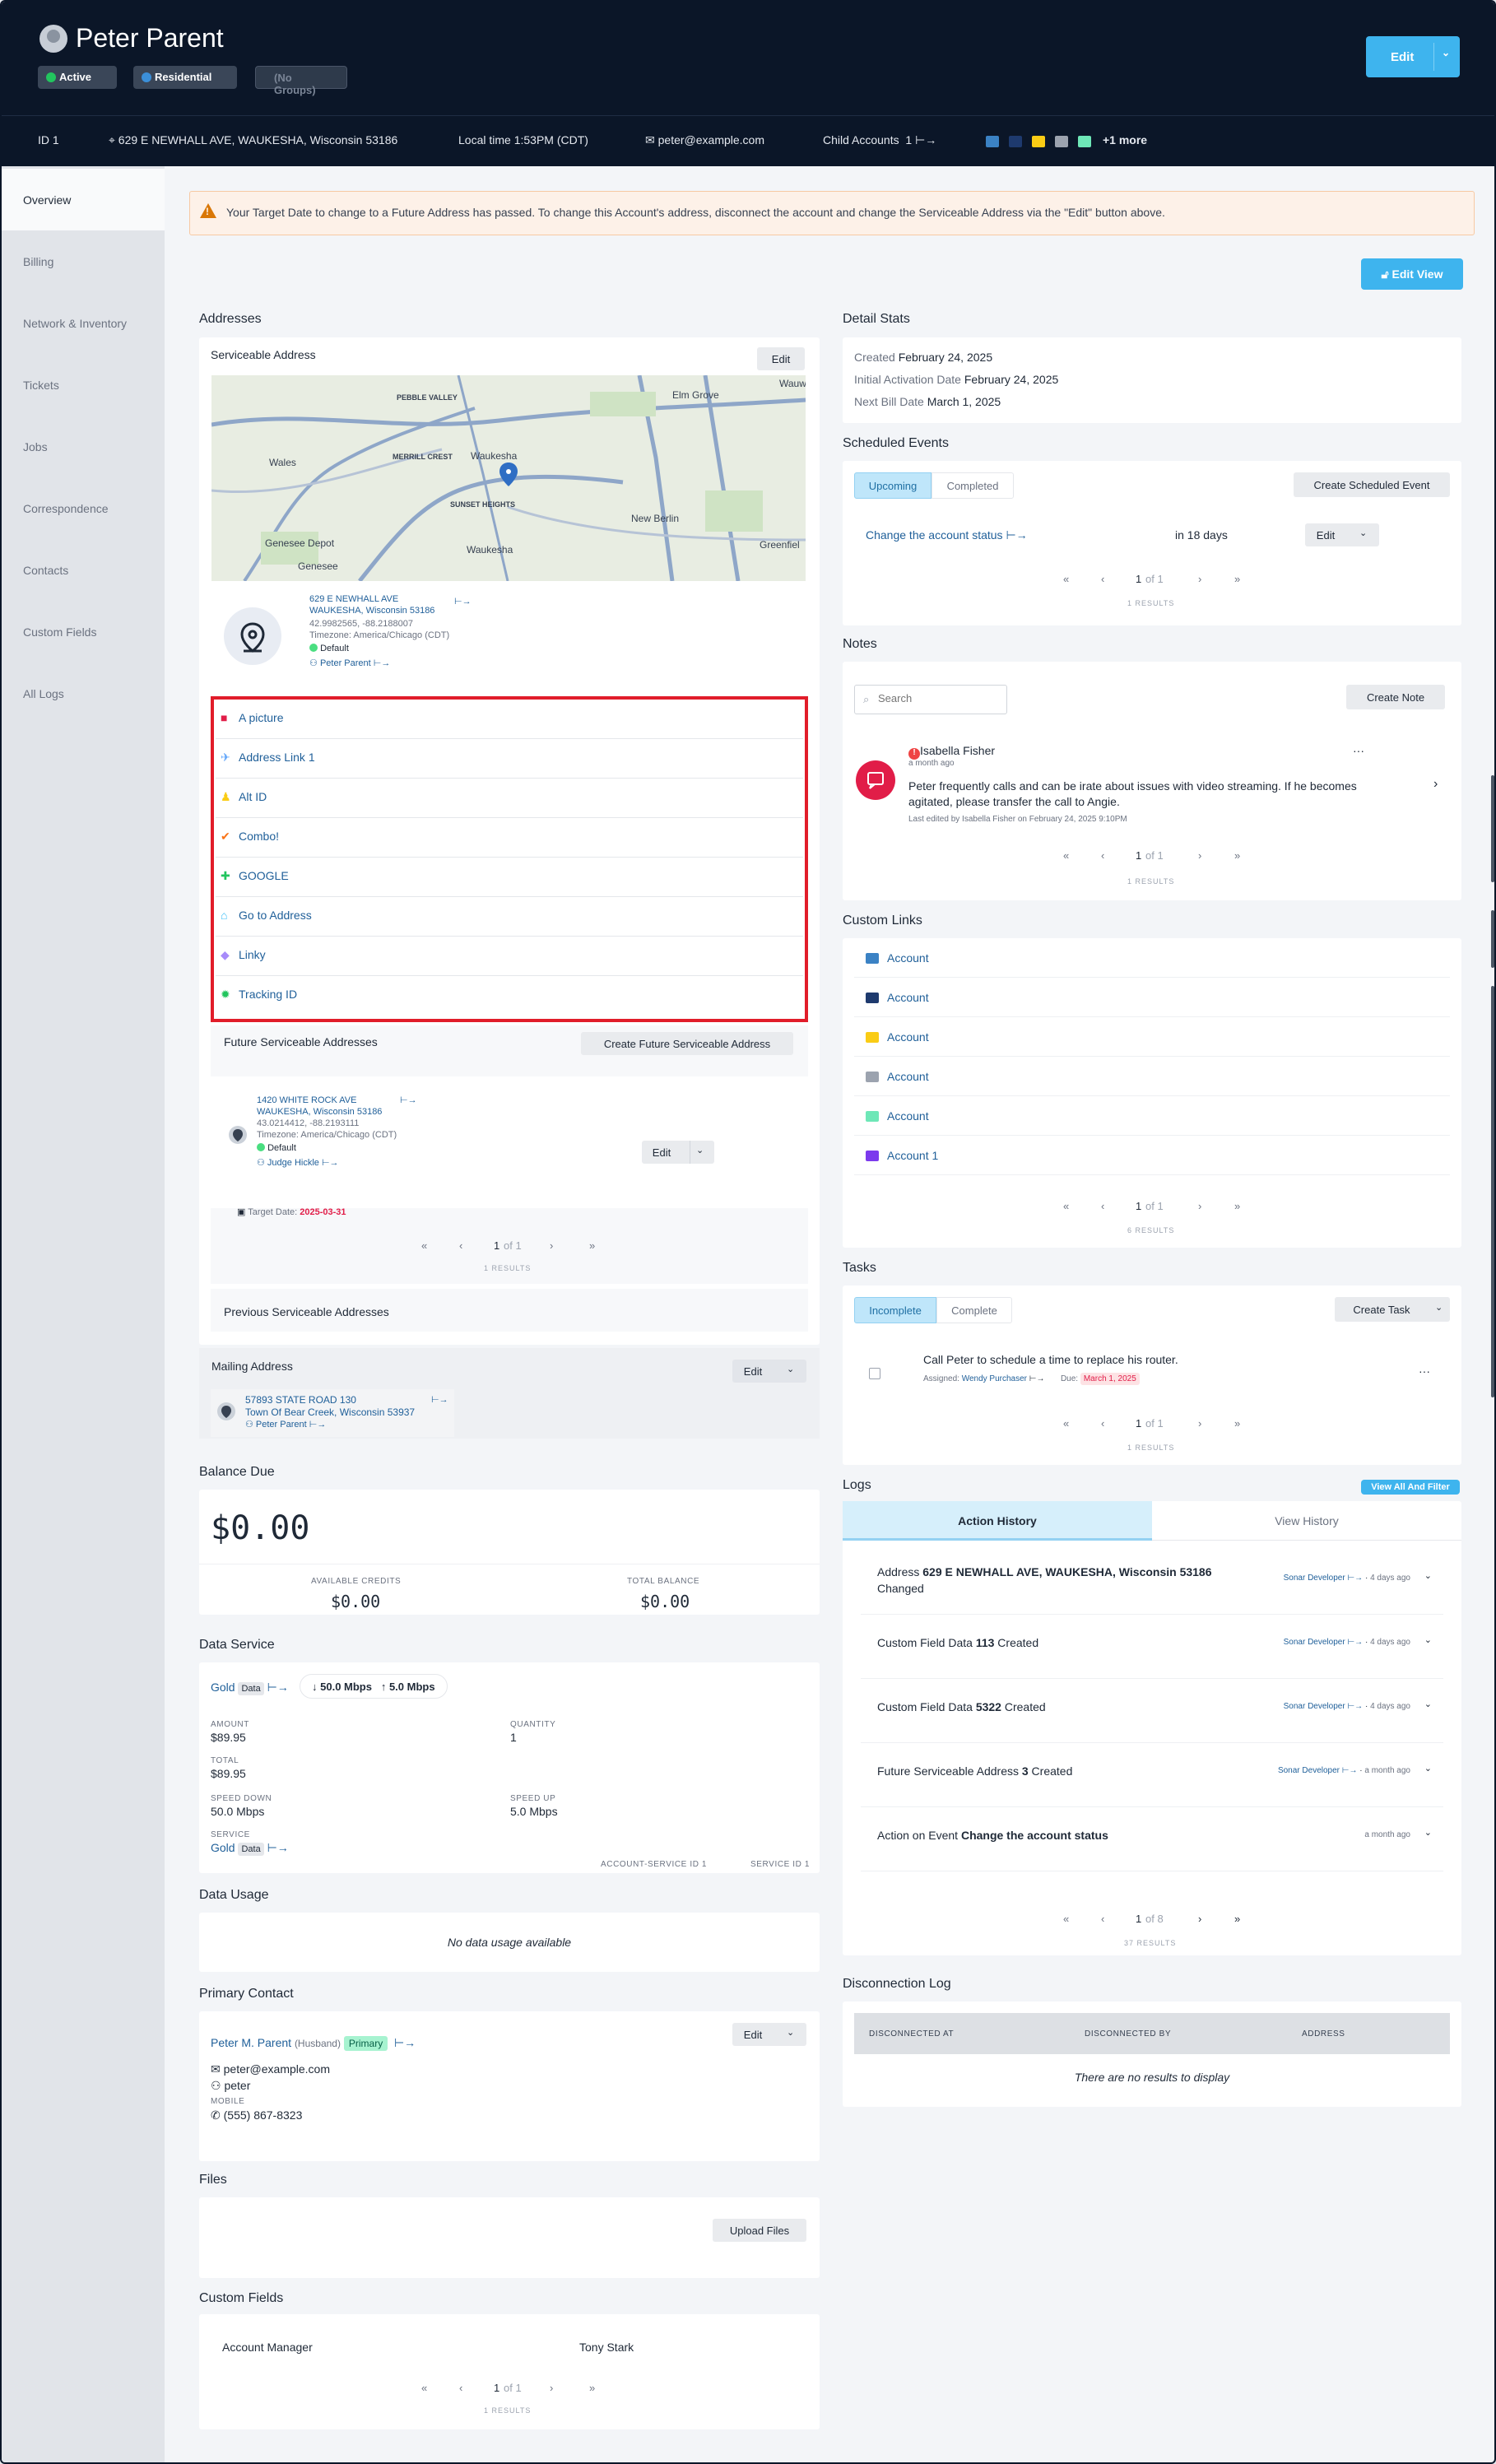  Describe the element at coordinates (998, 1521) in the screenshot. I see `tab-action-history: Action History` at that location.